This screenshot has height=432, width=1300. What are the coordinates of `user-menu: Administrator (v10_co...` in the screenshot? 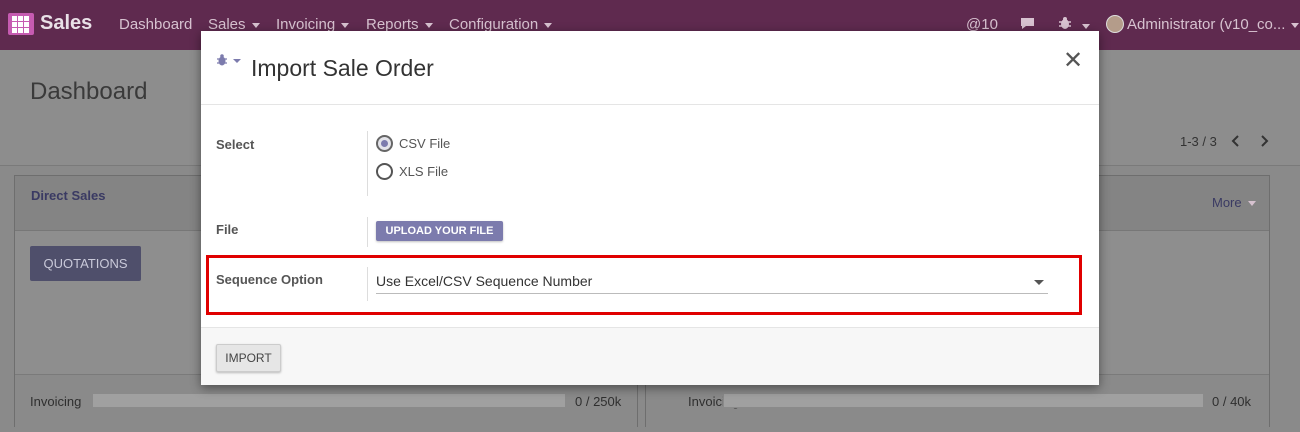 It's located at (1213, 24).